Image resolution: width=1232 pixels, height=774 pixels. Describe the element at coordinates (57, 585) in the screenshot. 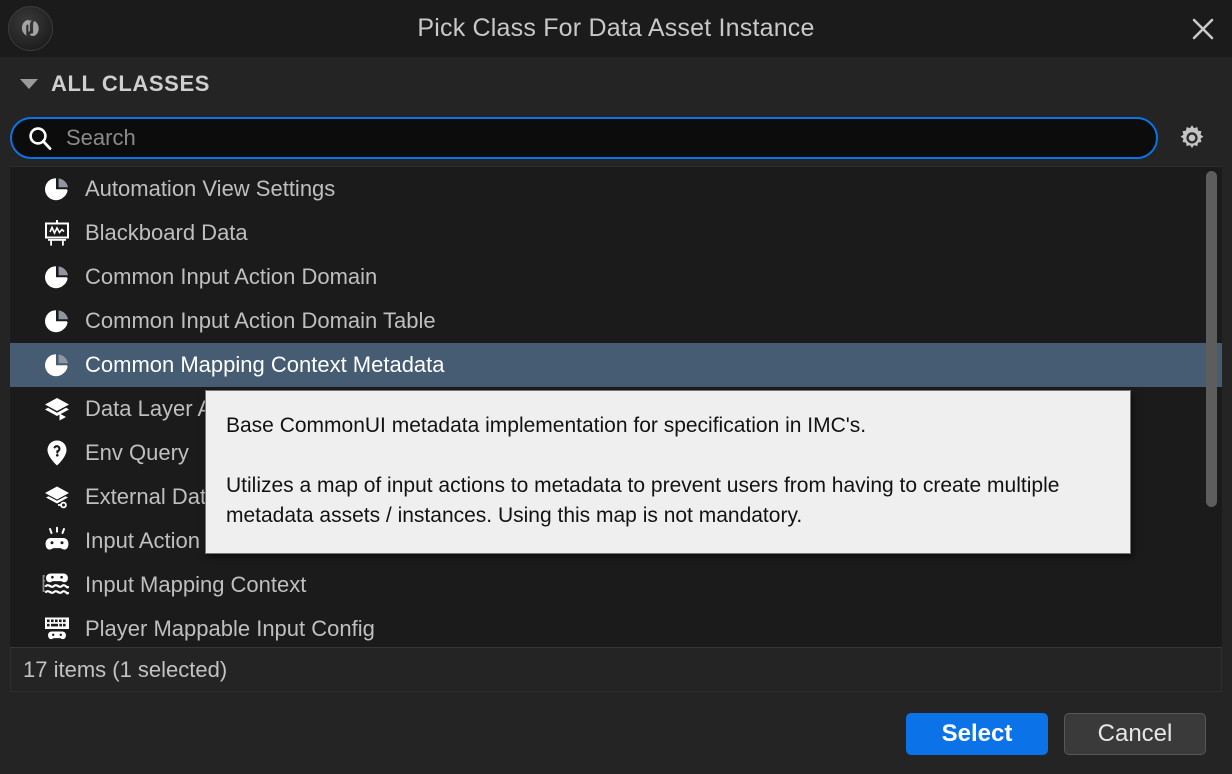

I see `input-mapping-context-icon` at that location.